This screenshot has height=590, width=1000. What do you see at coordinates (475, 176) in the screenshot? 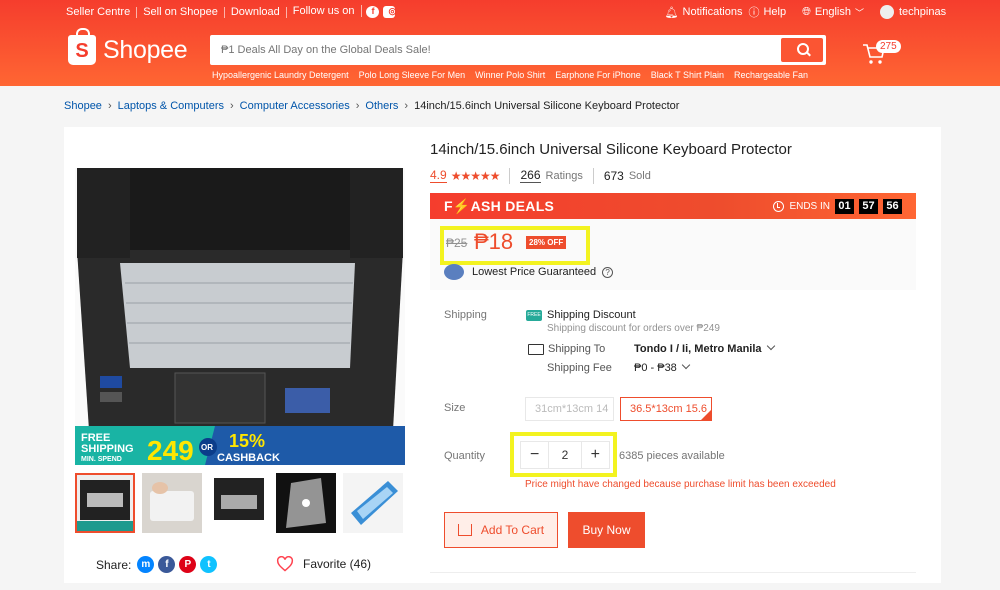
I see `star-icons: ★★★★★` at bounding box center [475, 176].